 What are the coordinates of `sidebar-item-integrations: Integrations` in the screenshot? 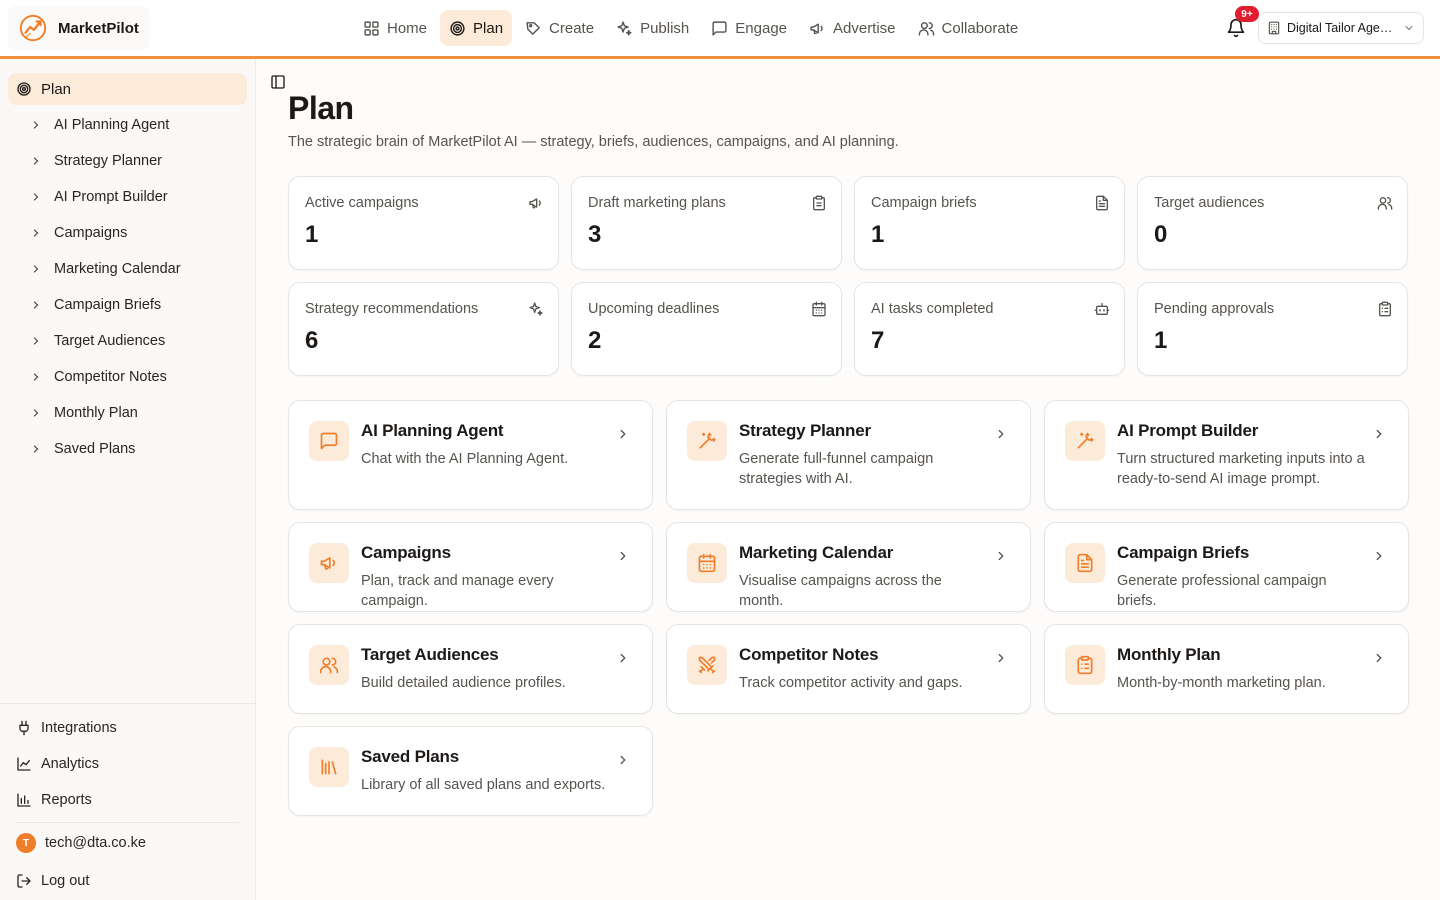 It's located at (135, 728).